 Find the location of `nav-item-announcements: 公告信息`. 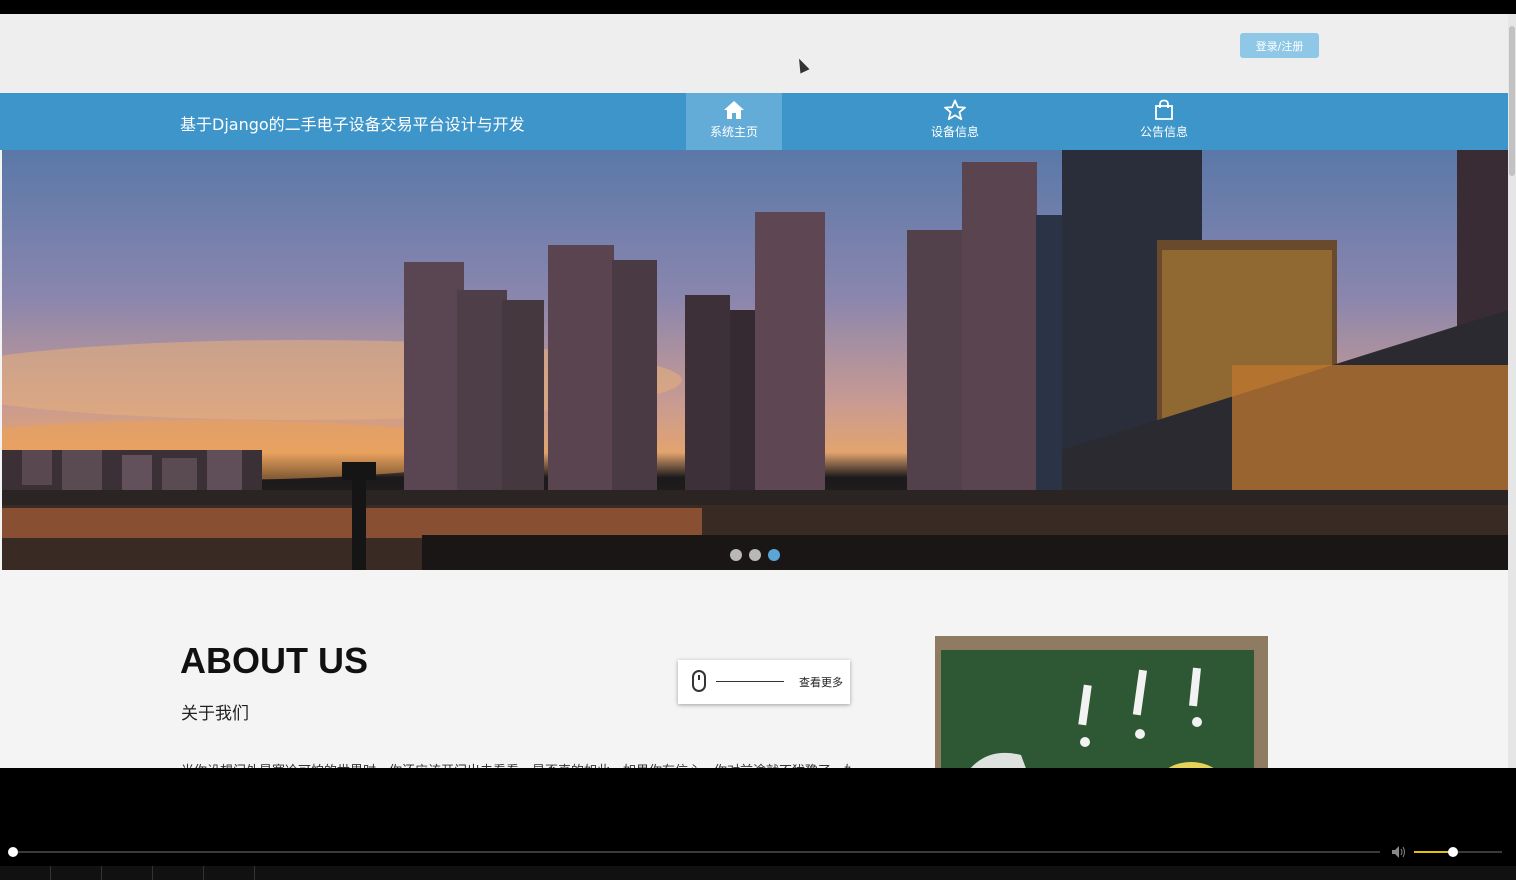

nav-item-announcements: 公告信息 is located at coordinates (1164, 121).